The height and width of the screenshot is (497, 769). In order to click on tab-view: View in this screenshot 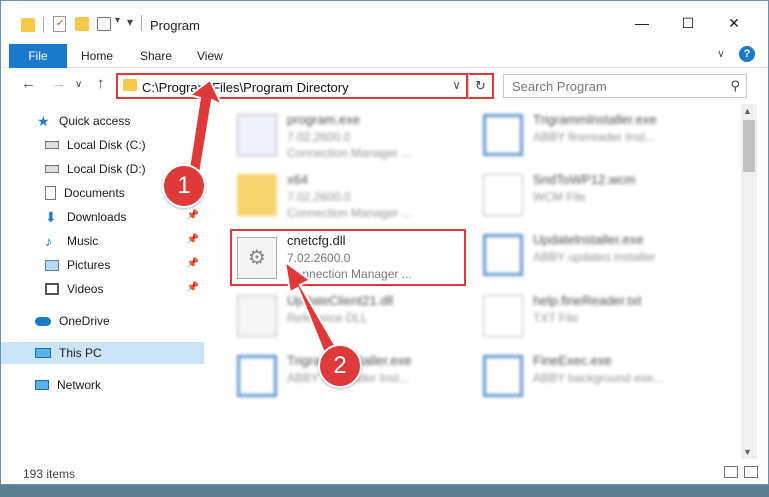, I will do `click(210, 56)`.